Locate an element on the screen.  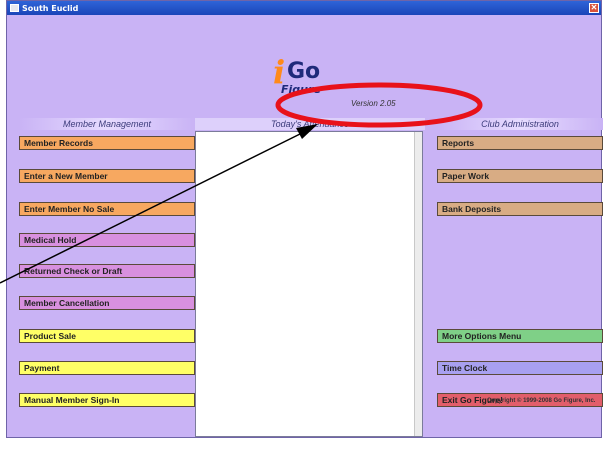
close-button: ✕ is located at coordinates (594, 8).